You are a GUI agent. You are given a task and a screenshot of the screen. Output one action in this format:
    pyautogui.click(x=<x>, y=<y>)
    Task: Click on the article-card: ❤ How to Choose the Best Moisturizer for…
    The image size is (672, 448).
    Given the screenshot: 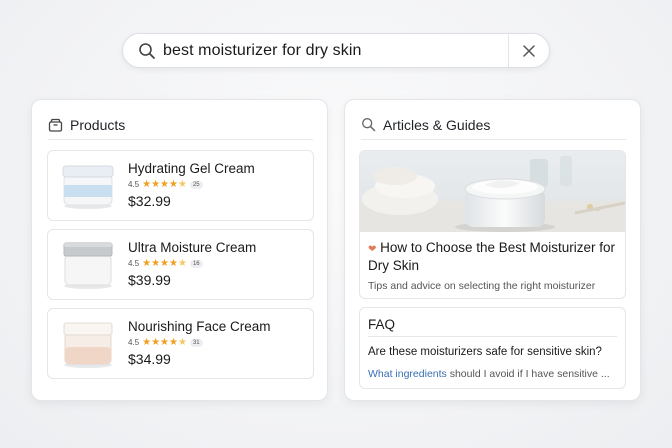 What is the action you would take?
    pyautogui.click(x=492, y=224)
    